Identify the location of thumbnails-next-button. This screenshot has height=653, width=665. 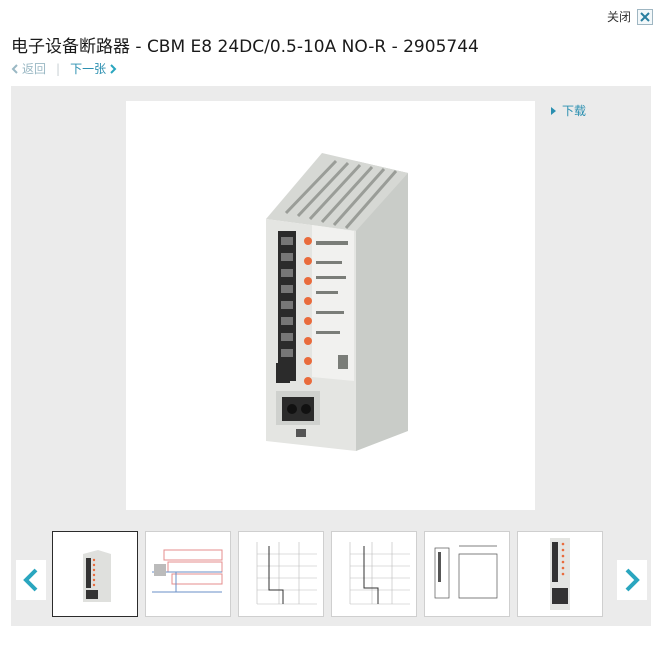
(632, 580).